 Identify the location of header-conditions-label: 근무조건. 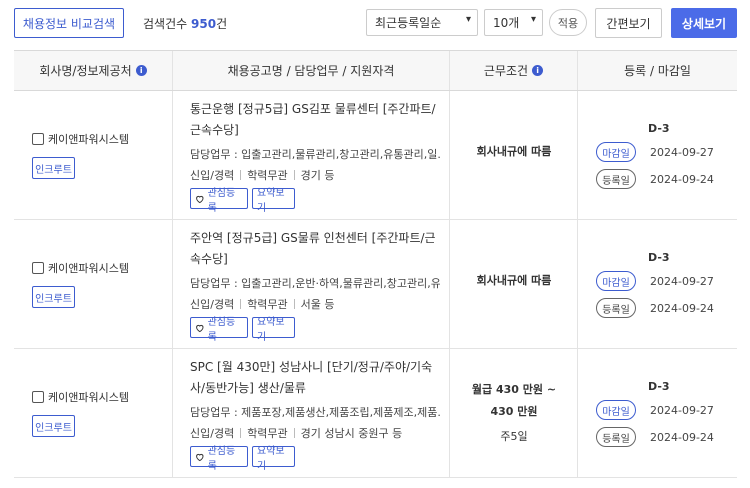
(506, 71).